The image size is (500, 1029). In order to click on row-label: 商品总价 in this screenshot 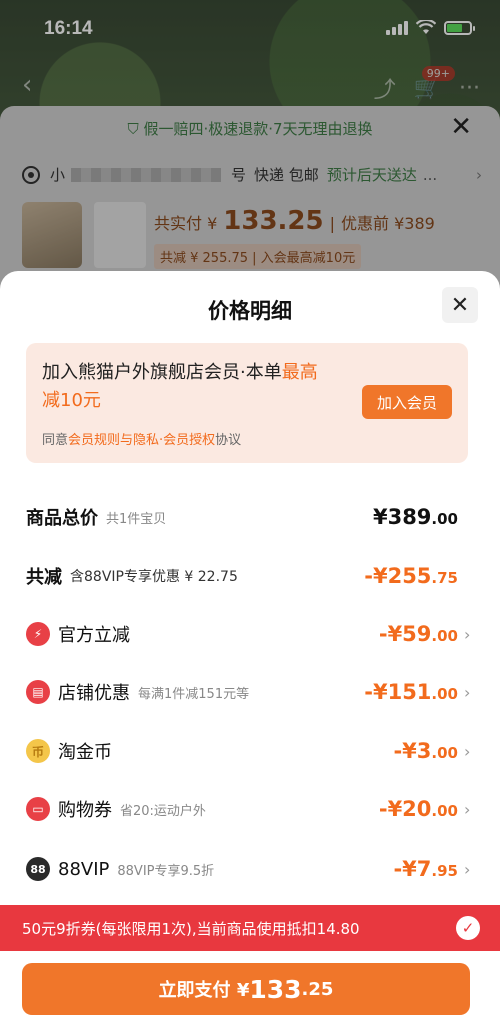, I will do `click(62, 518)`.